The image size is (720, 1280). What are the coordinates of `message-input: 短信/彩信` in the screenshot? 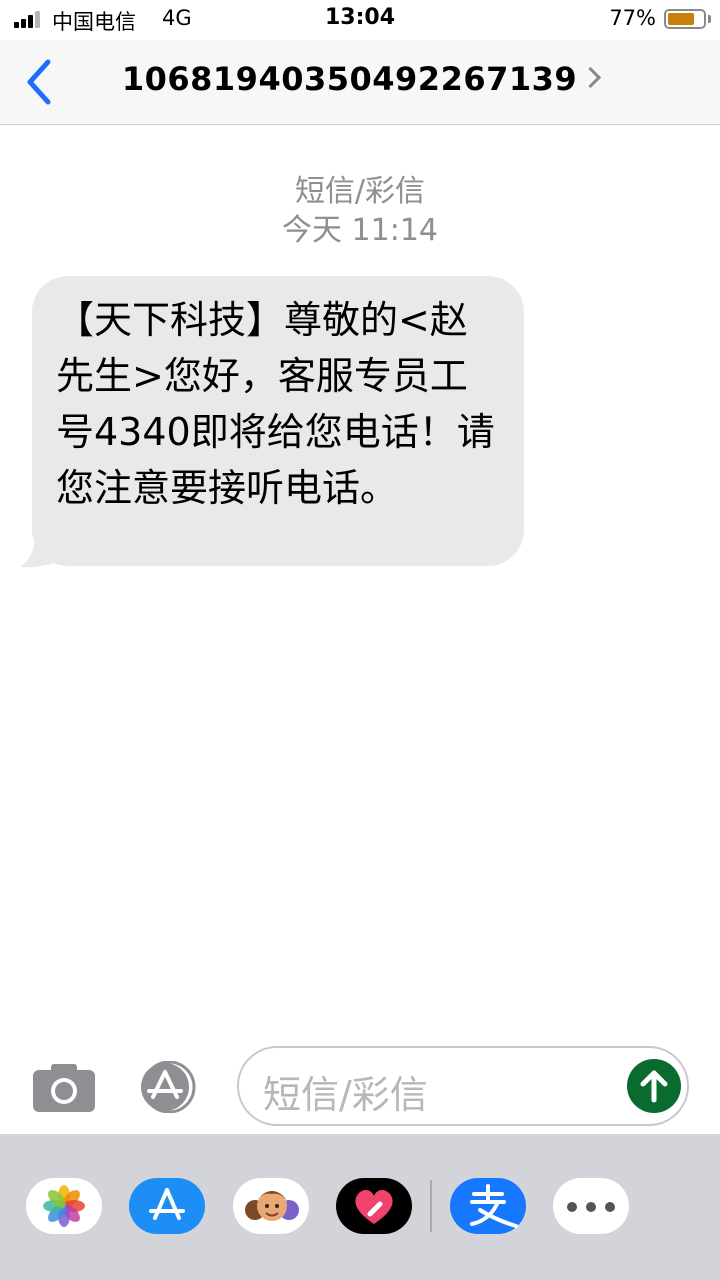 It's located at (463, 1086).